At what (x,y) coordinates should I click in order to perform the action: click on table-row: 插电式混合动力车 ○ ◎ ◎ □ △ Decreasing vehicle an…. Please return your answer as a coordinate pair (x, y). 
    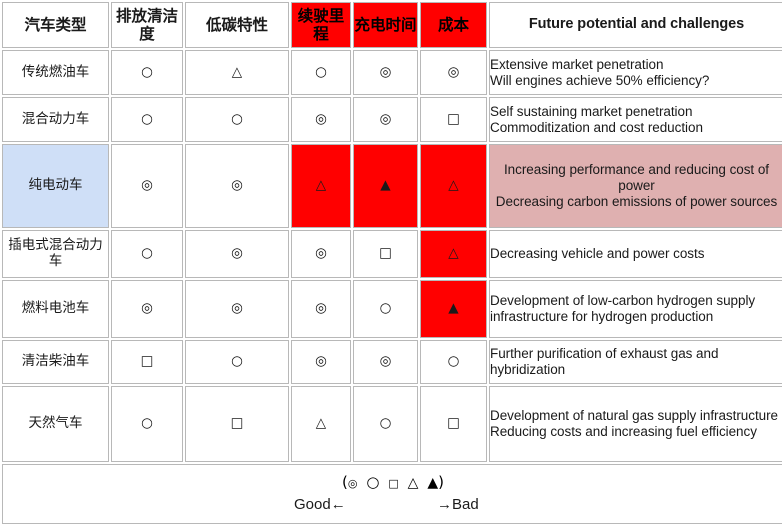
    Looking at the image, I should click on (392, 254).